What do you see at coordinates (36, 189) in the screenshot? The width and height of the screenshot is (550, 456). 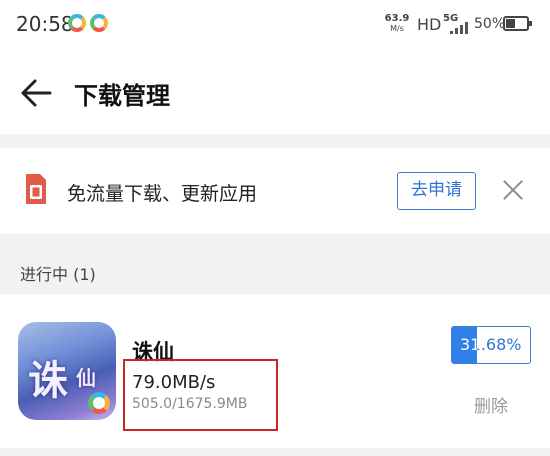 I see `sim-card-icon` at bounding box center [36, 189].